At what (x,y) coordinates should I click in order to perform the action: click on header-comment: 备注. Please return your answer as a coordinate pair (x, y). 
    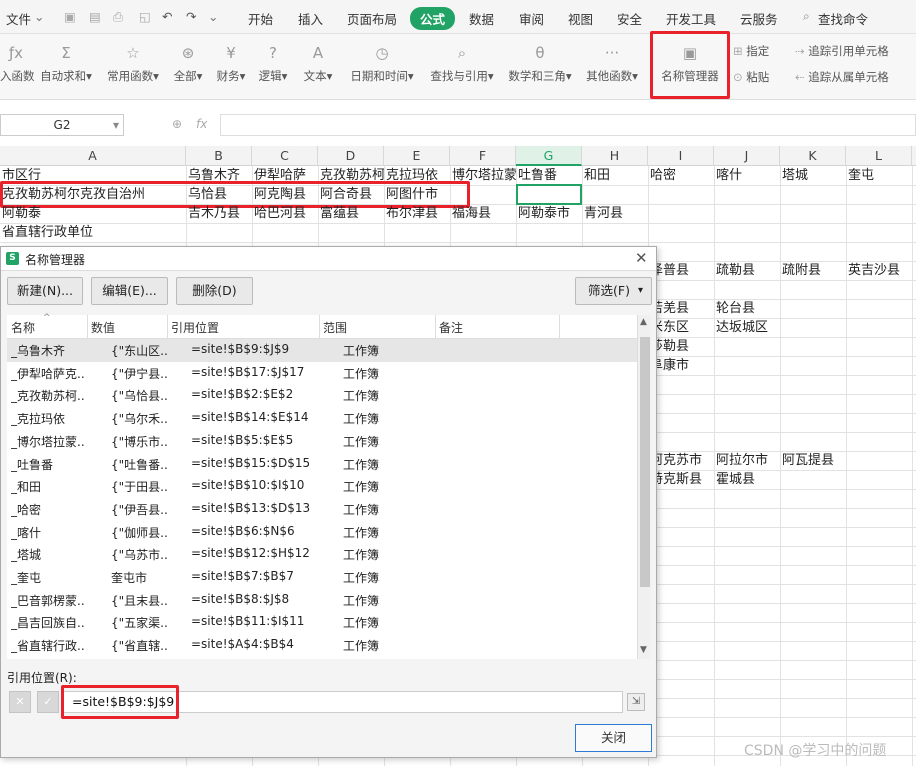
    Looking at the image, I should click on (451, 327).